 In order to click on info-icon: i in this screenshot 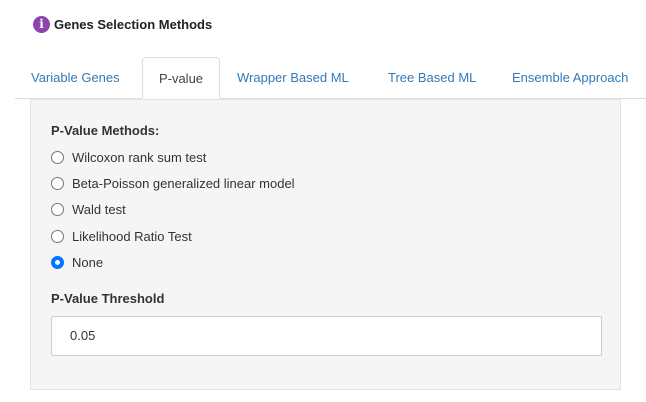, I will do `click(41, 24)`.